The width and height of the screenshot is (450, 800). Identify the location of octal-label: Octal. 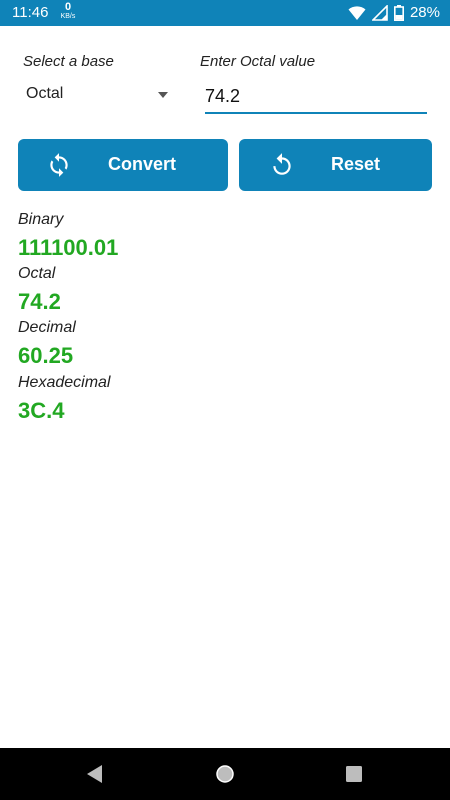
(37, 273).